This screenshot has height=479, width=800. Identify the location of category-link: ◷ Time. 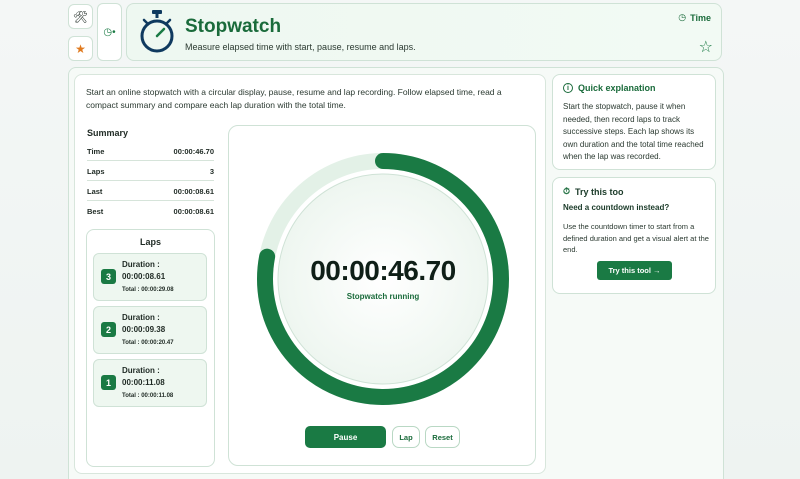
(694, 17).